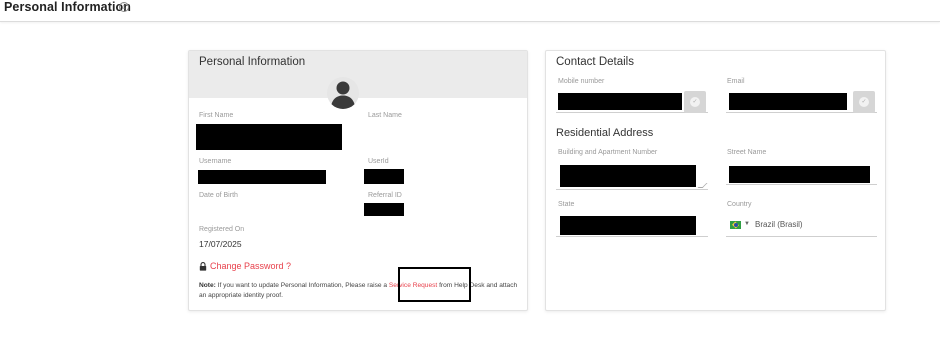  What do you see at coordinates (218, 195) in the screenshot?
I see `date-of-birth-label: Date of Birth` at bounding box center [218, 195].